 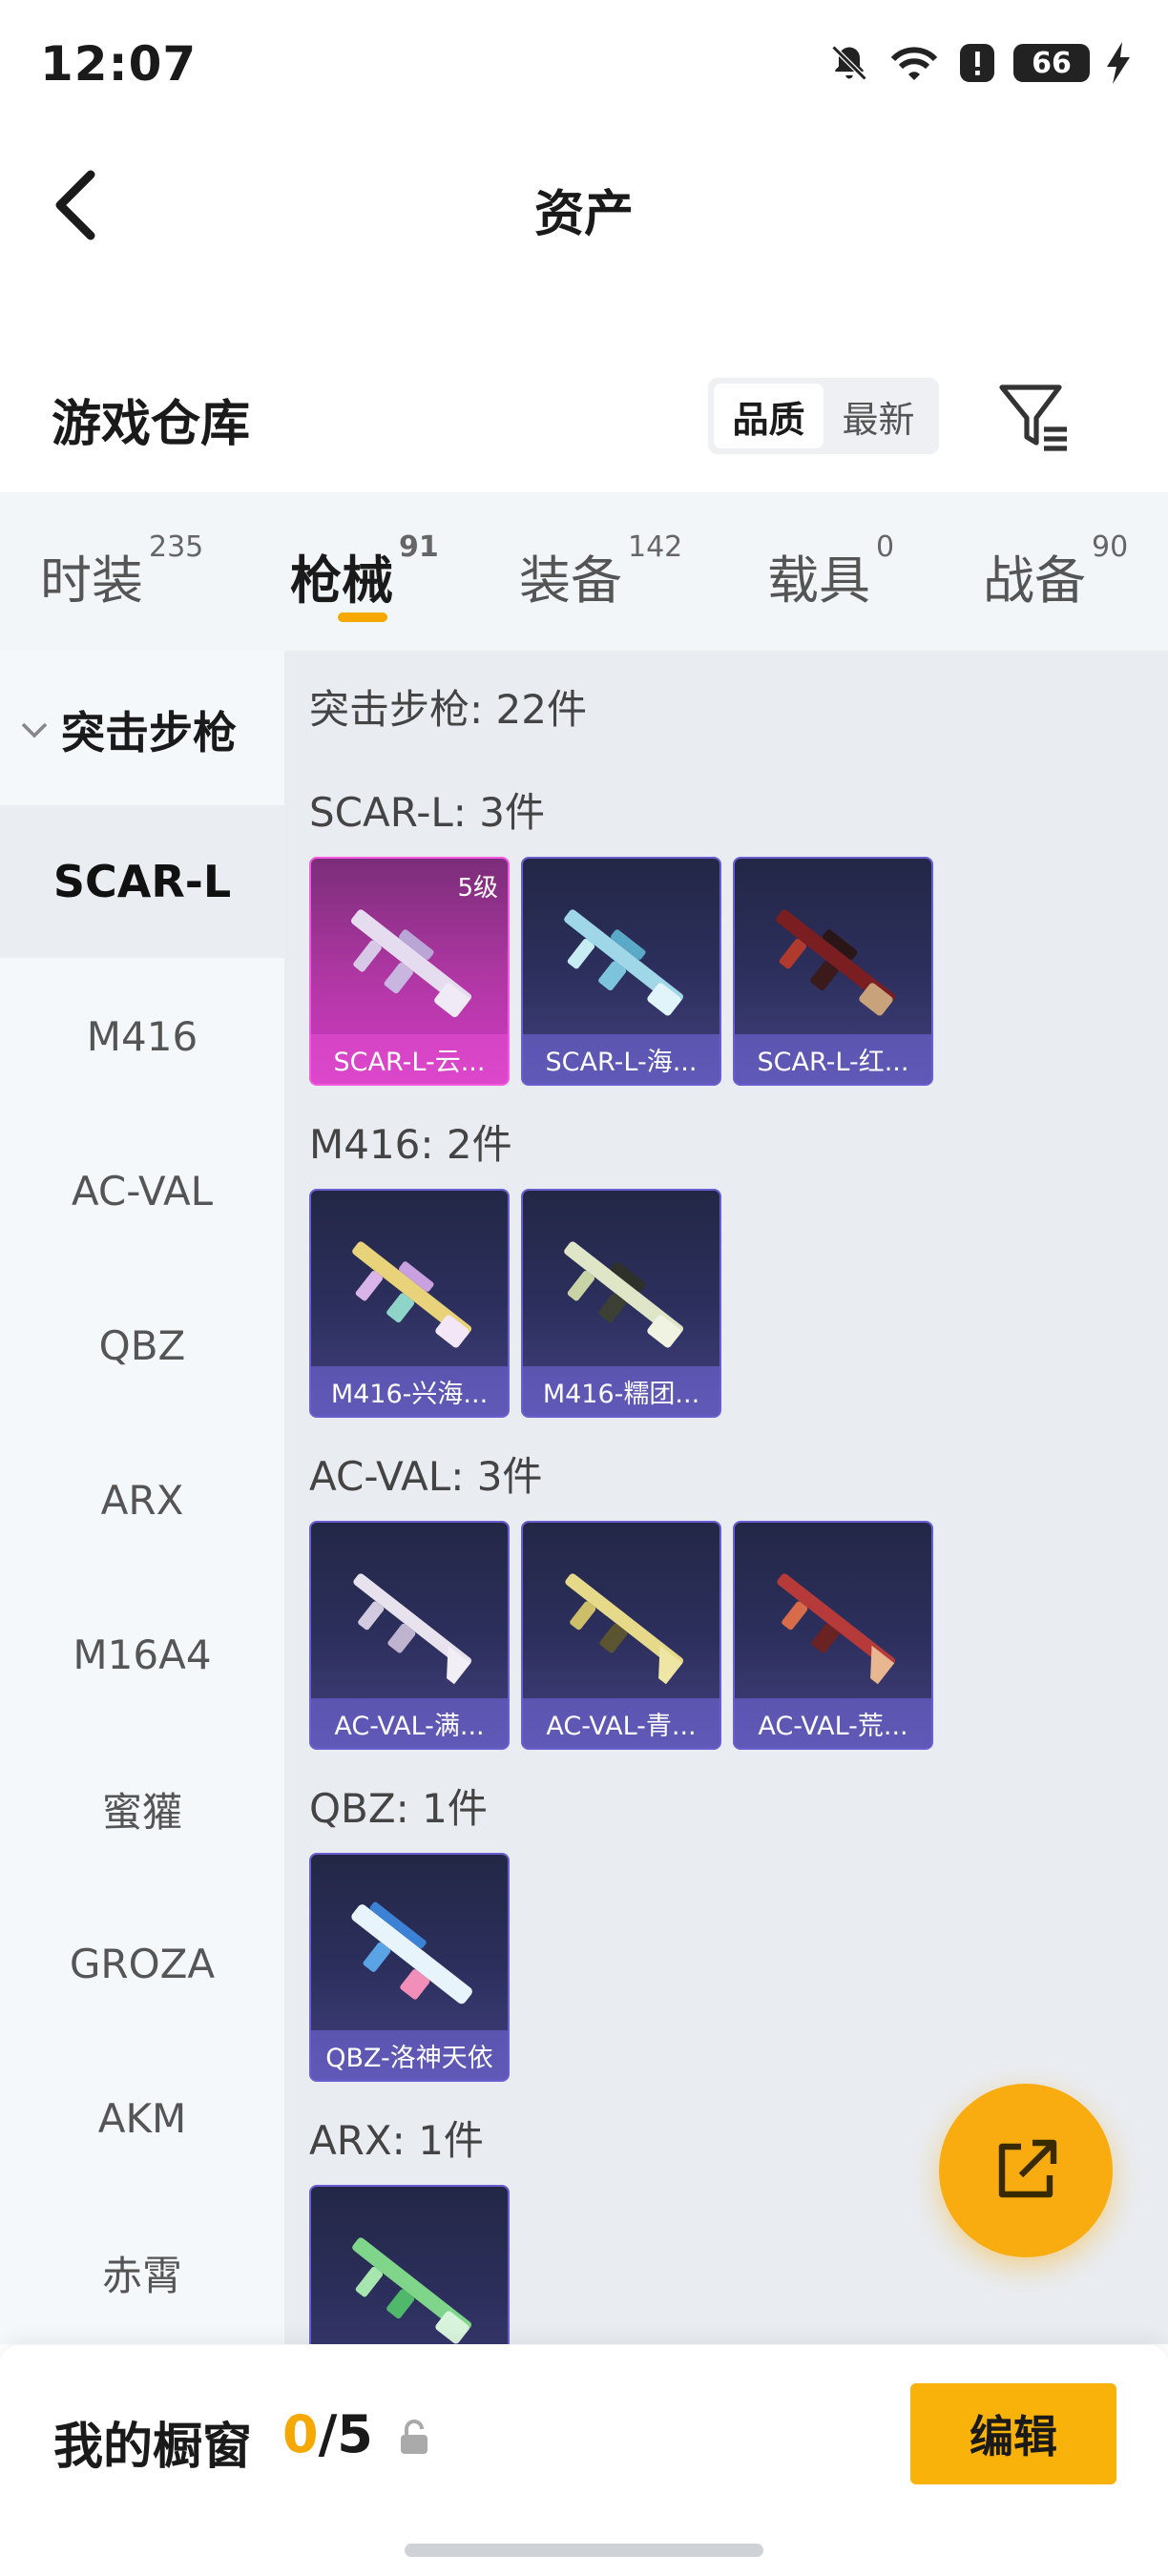 I want to click on edit-button: 编辑, so click(x=1013, y=2433).